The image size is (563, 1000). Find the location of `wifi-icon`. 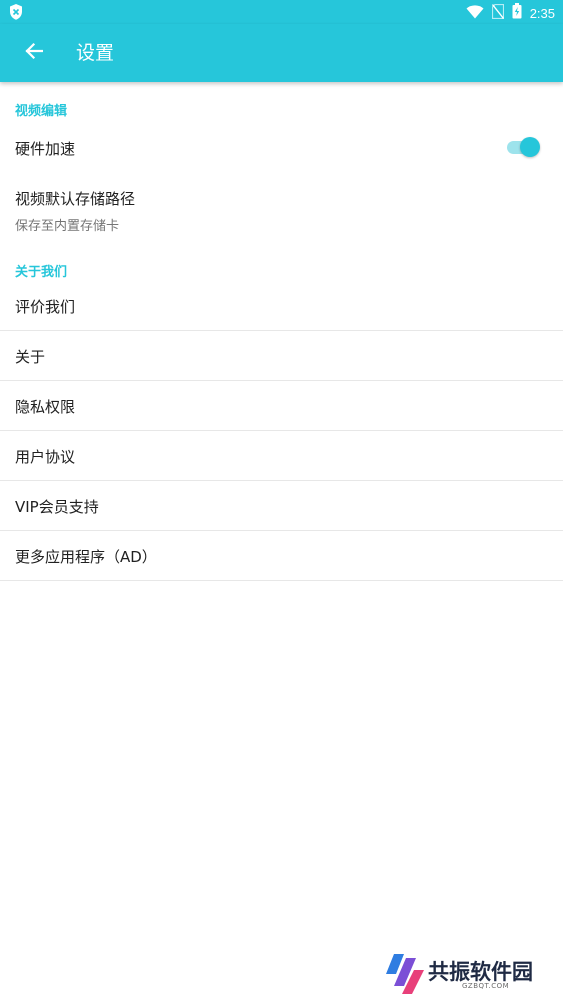

wifi-icon is located at coordinates (475, 13).